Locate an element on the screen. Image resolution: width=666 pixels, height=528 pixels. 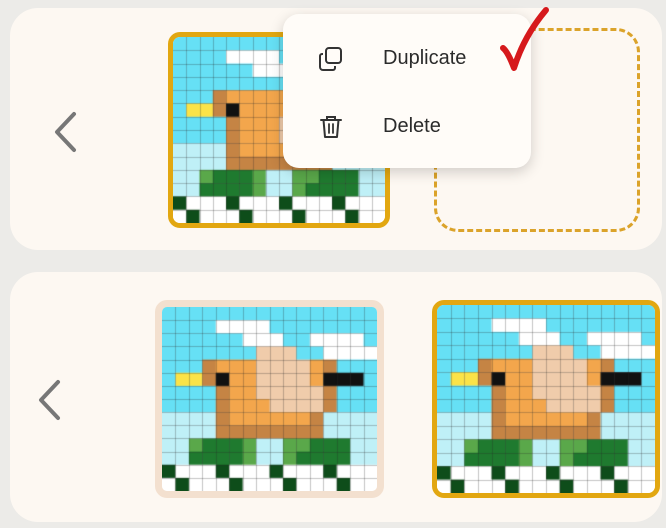
trash-icon is located at coordinates (331, 127).